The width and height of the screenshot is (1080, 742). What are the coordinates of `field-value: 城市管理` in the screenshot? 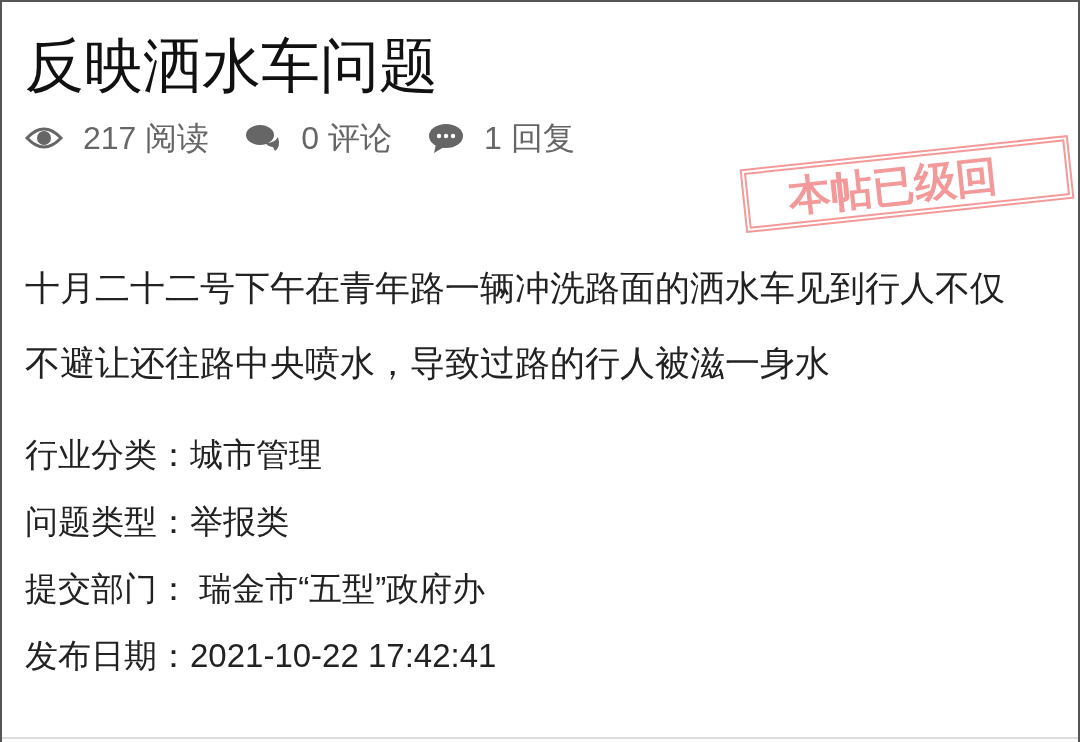 It's located at (256, 455).